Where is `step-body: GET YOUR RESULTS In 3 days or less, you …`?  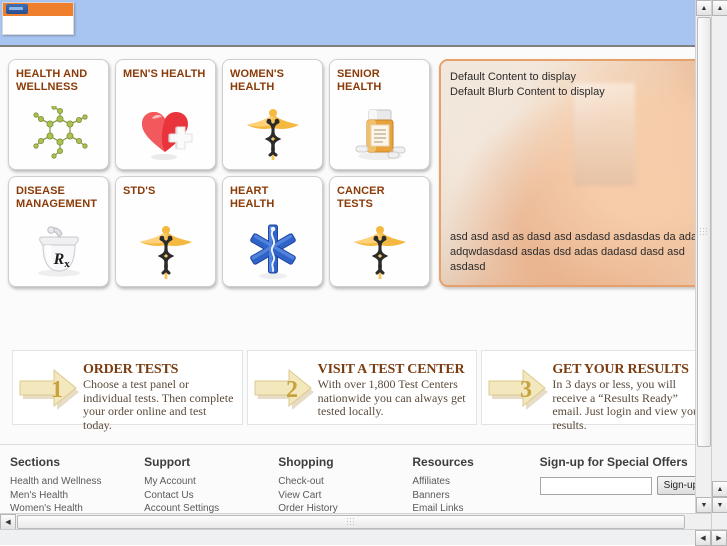
step-body: GET YOUR RESULTS In 3 days or less, you … is located at coordinates (628, 394).